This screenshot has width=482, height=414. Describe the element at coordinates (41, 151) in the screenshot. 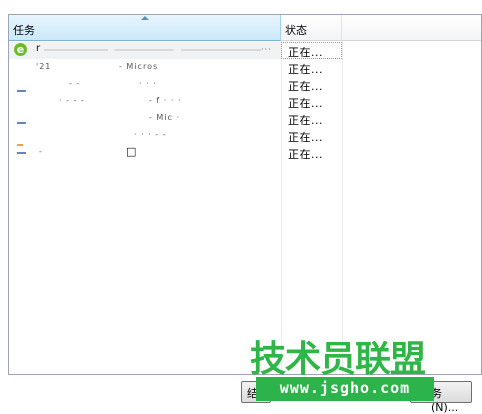

I see `task-name: -` at that location.